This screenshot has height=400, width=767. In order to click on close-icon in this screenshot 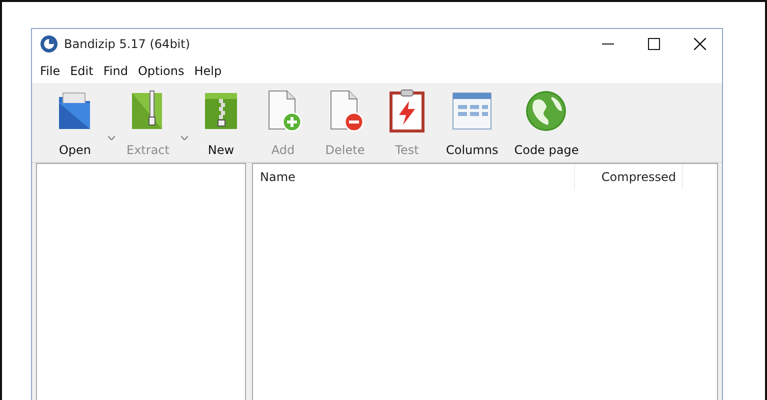, I will do `click(700, 44)`.